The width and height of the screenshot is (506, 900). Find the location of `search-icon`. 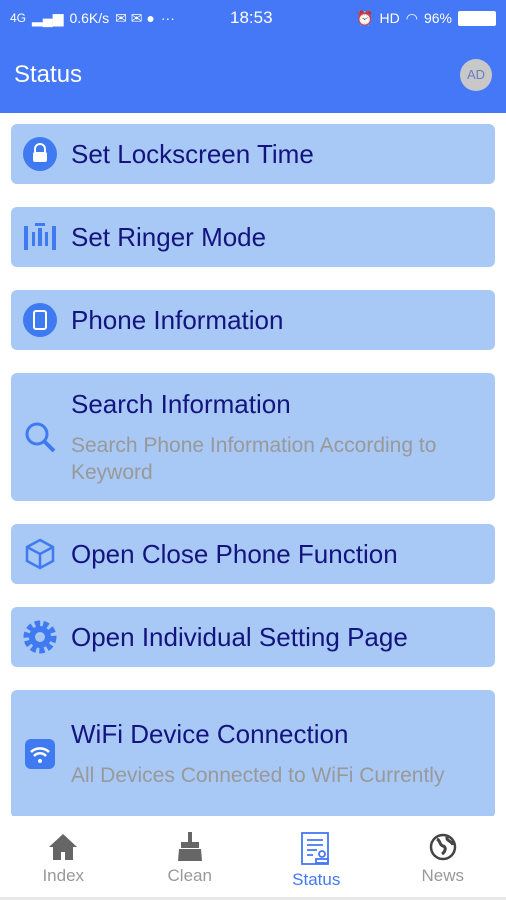

search-icon is located at coordinates (40, 437).